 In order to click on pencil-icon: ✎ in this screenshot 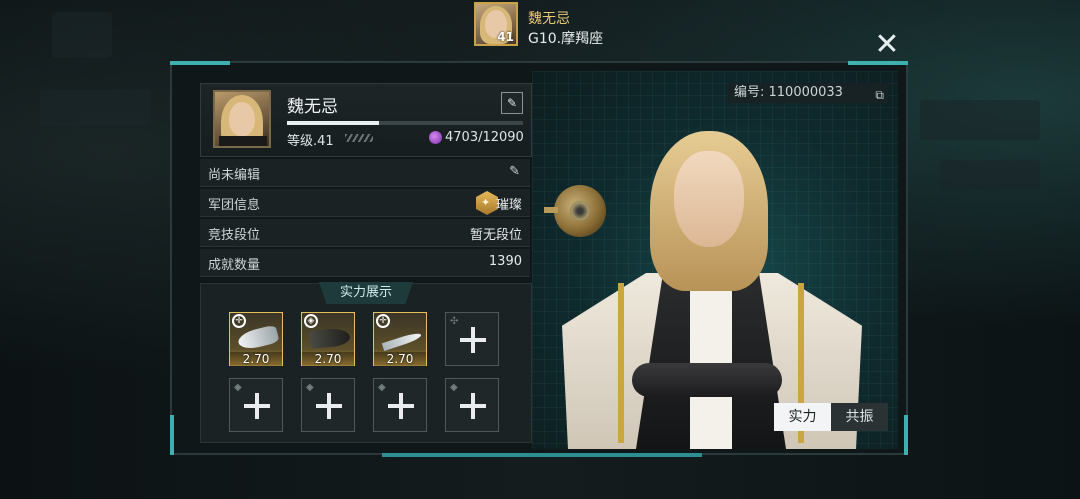, I will do `click(514, 171)`.